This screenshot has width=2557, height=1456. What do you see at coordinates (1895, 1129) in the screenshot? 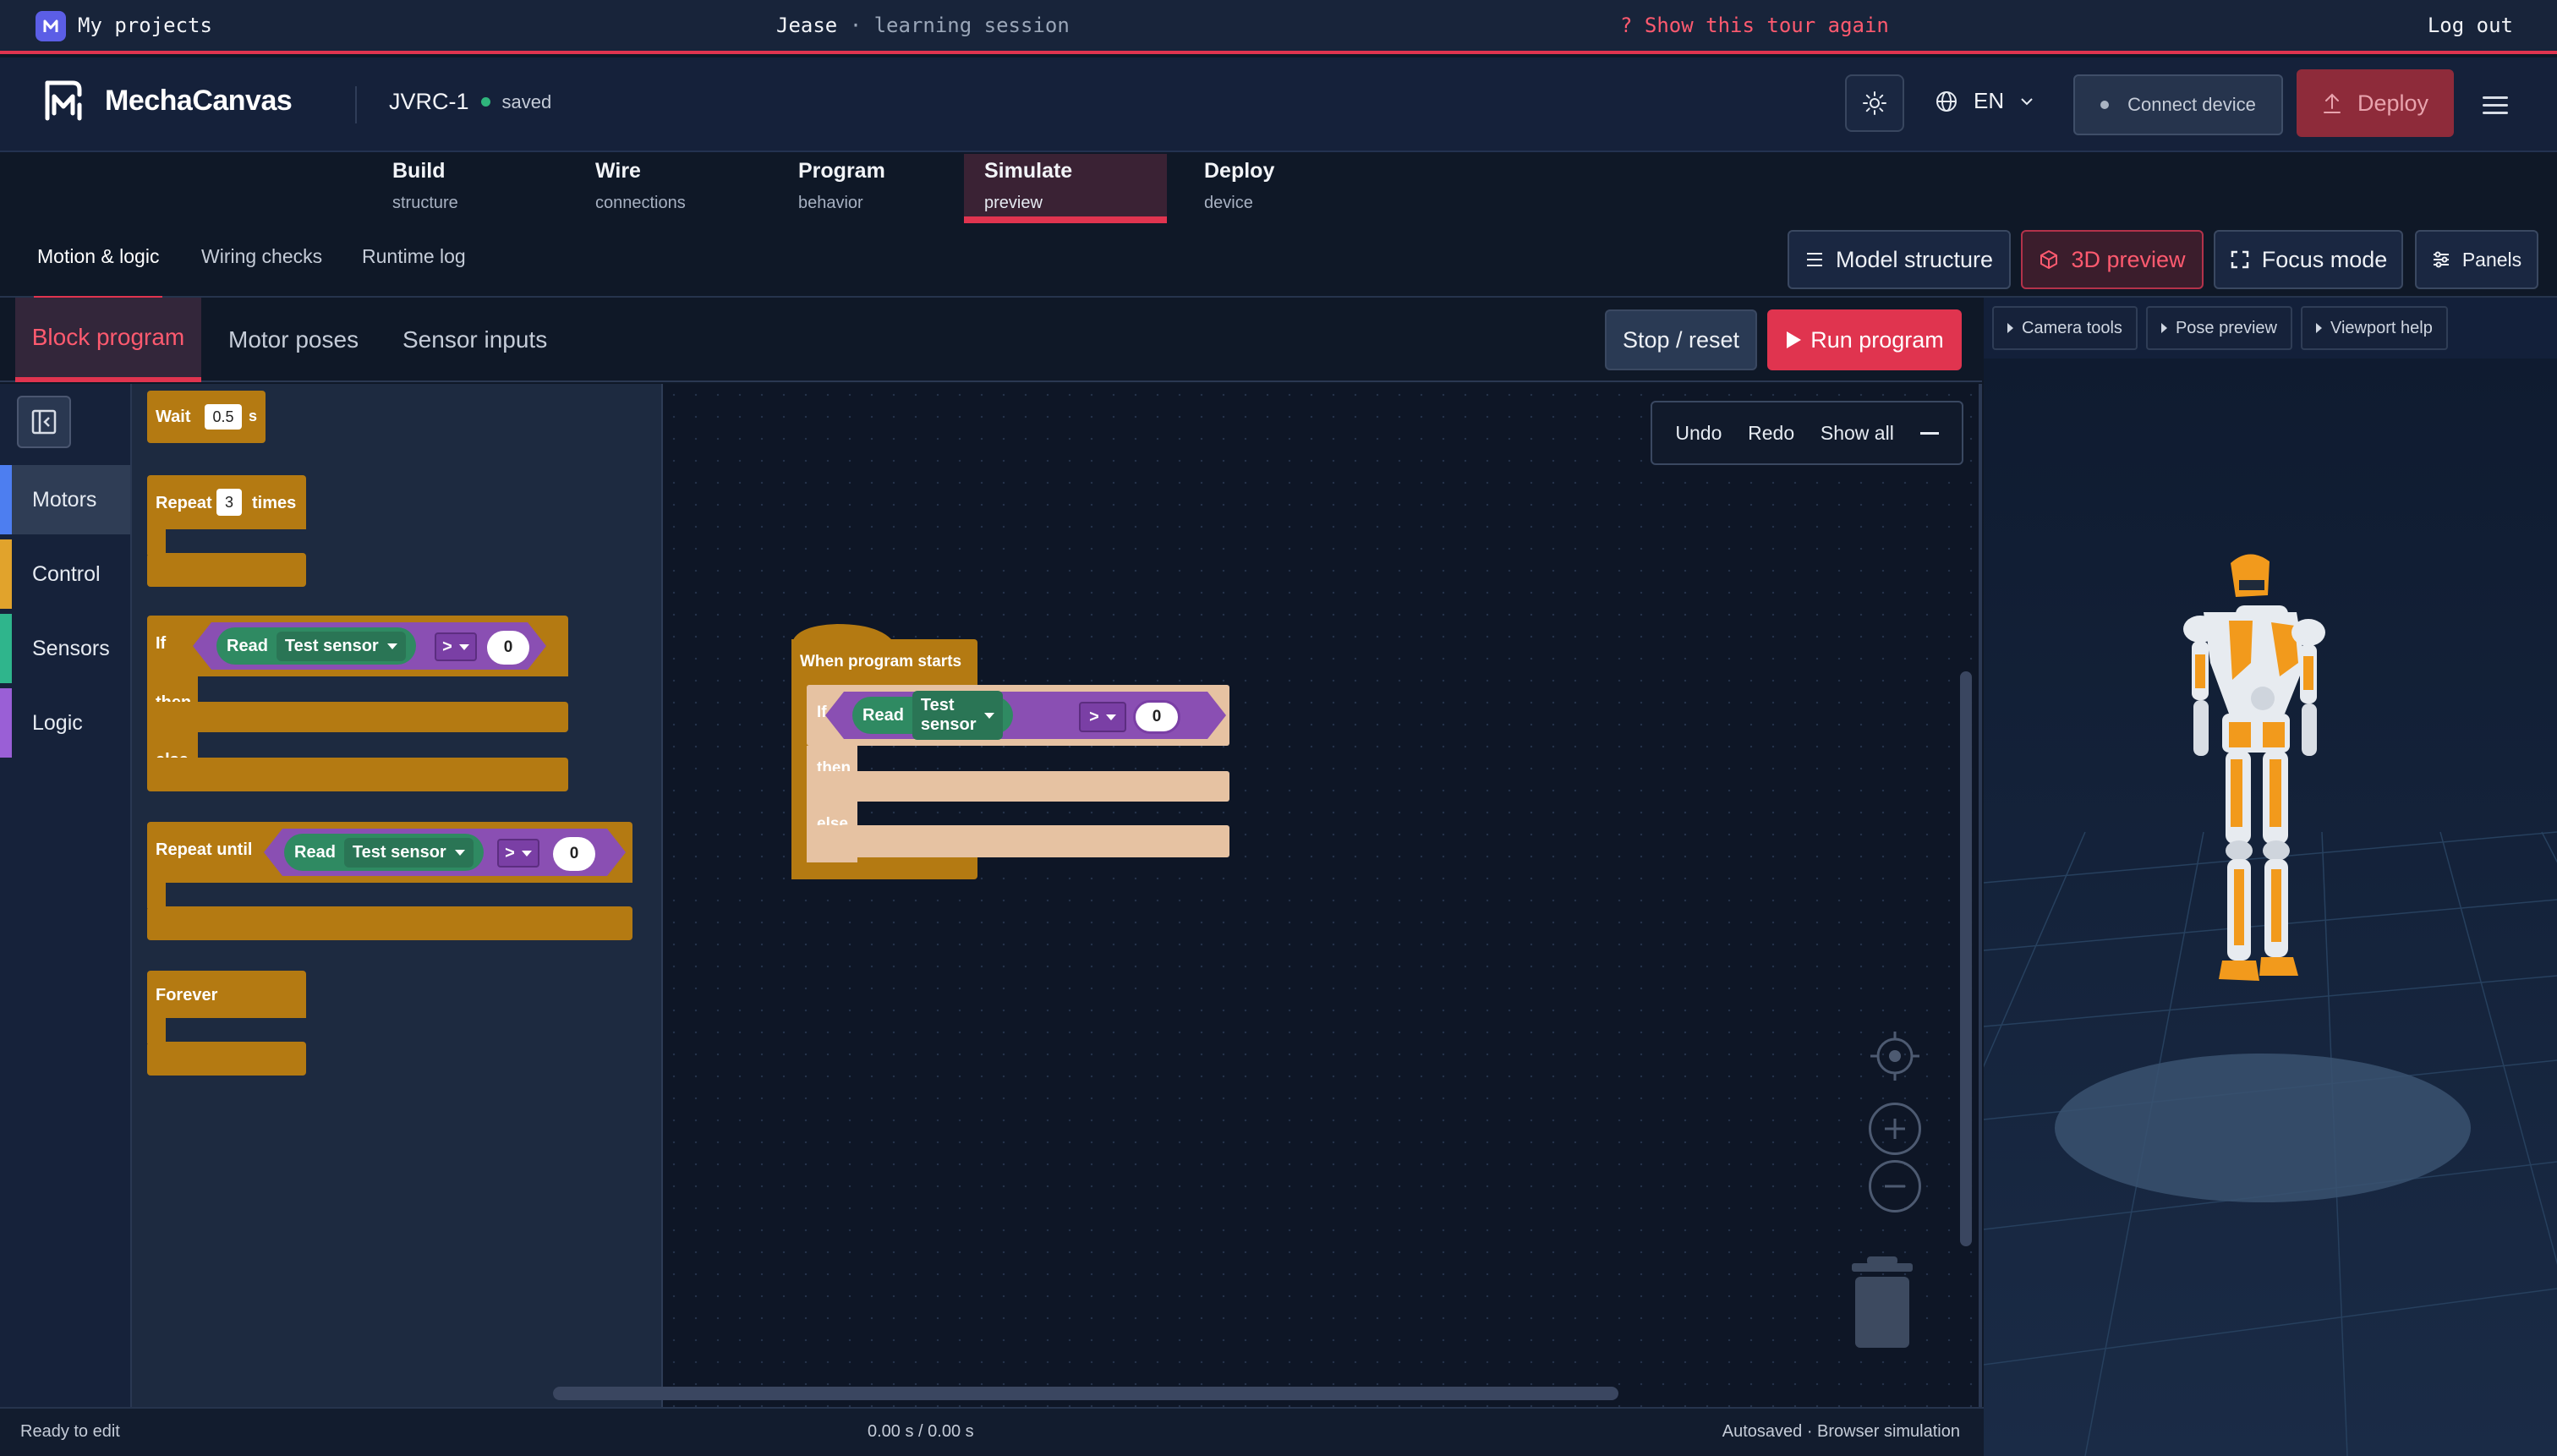
I see `zoom-in-button` at bounding box center [1895, 1129].